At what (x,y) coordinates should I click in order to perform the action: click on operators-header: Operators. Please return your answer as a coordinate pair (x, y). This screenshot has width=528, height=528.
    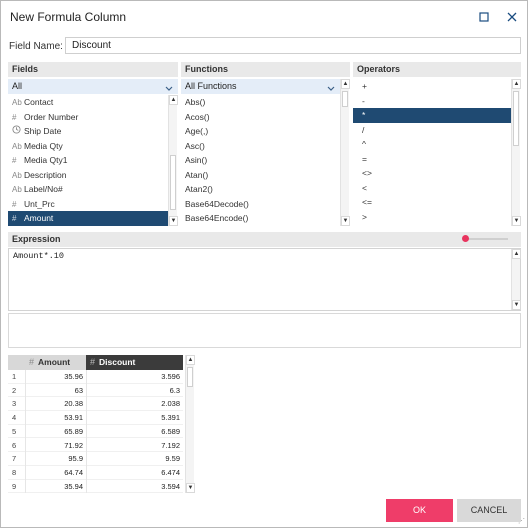
    Looking at the image, I should click on (437, 69).